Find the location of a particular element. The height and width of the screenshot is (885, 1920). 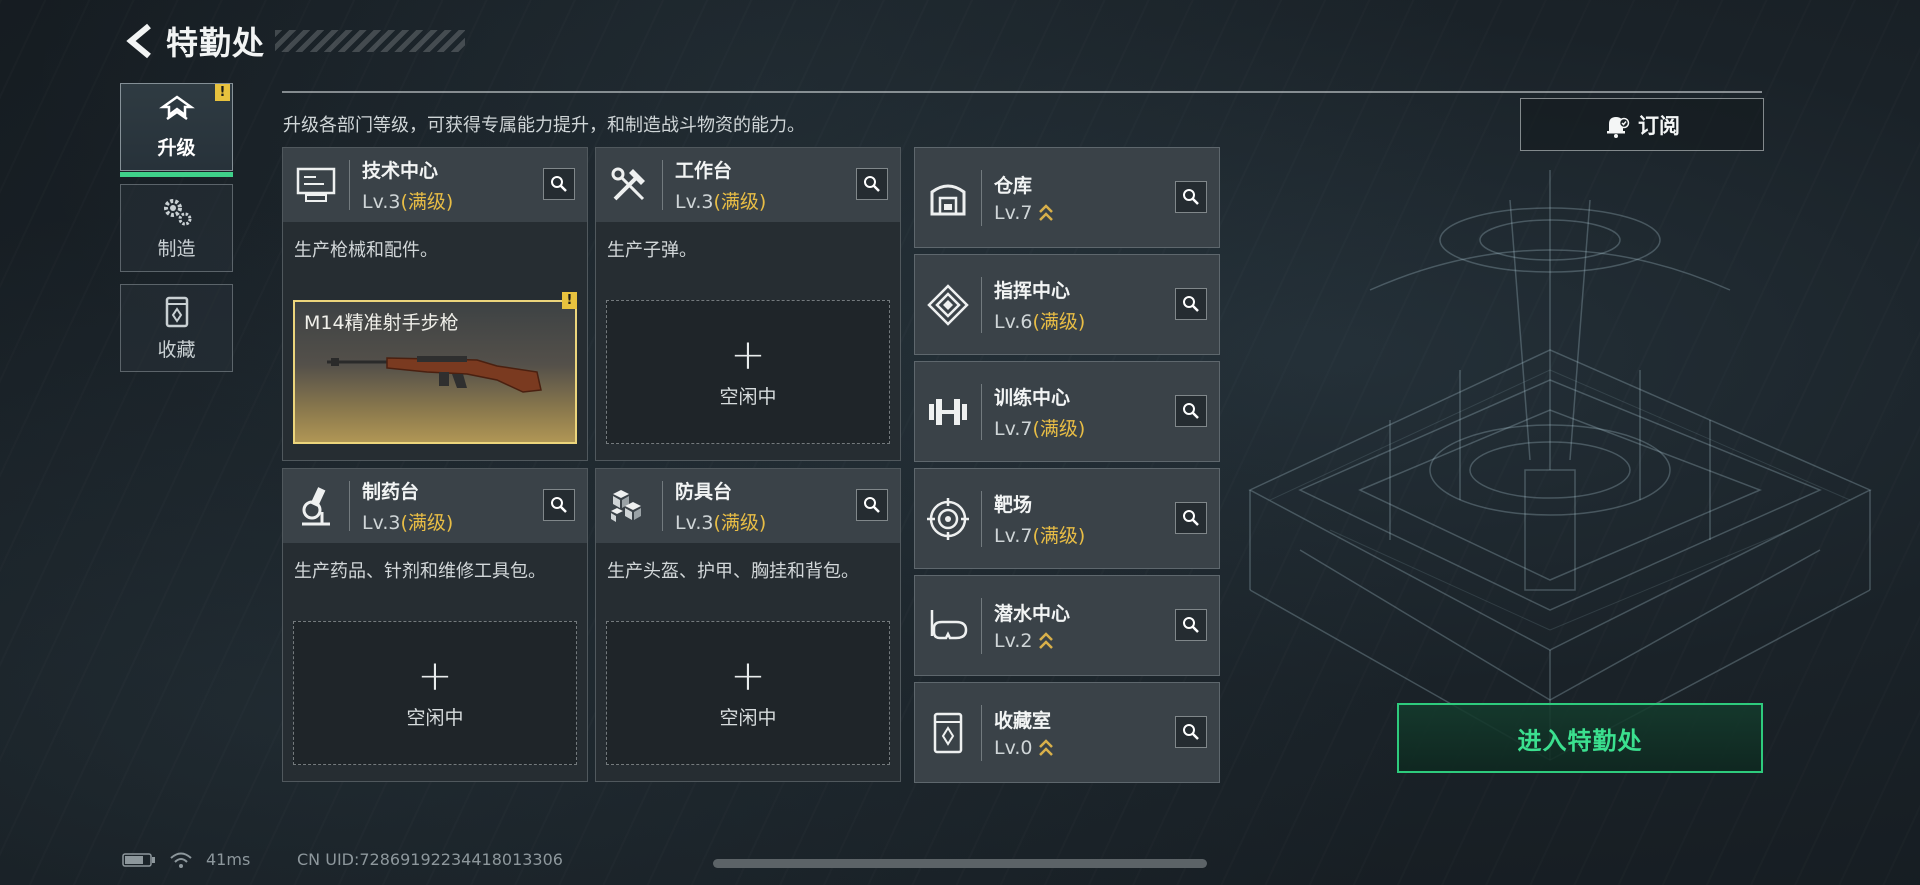

enter-facility-button: 进入特勤处 is located at coordinates (1580, 738).